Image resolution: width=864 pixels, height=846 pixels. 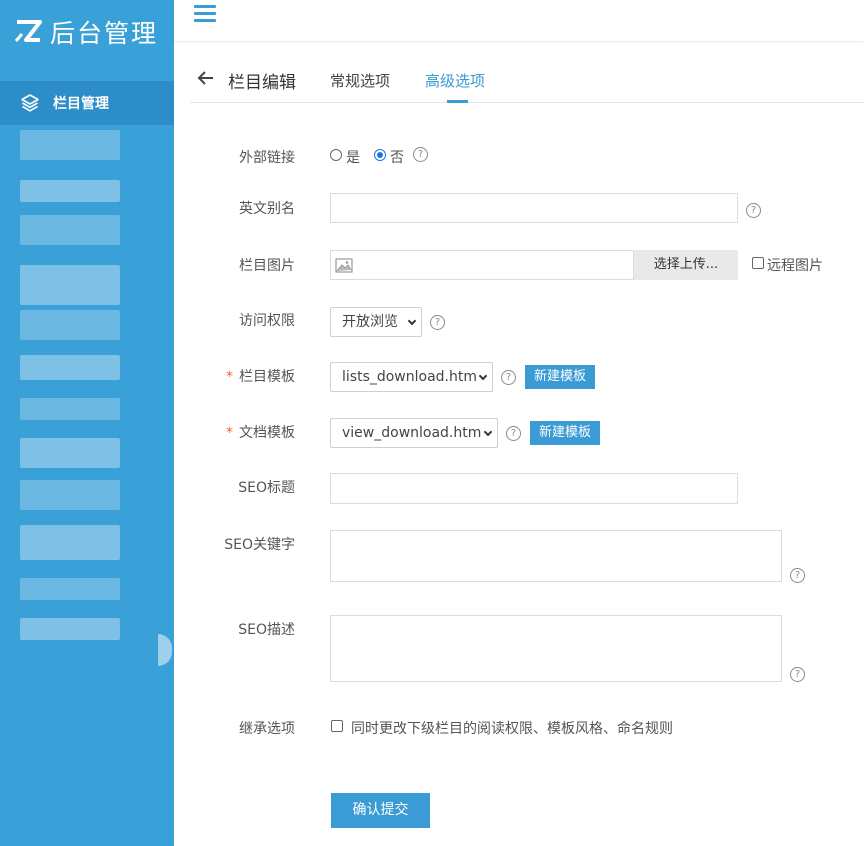 What do you see at coordinates (397, 158) in the screenshot?
I see `external-link-no-label: 否` at bounding box center [397, 158].